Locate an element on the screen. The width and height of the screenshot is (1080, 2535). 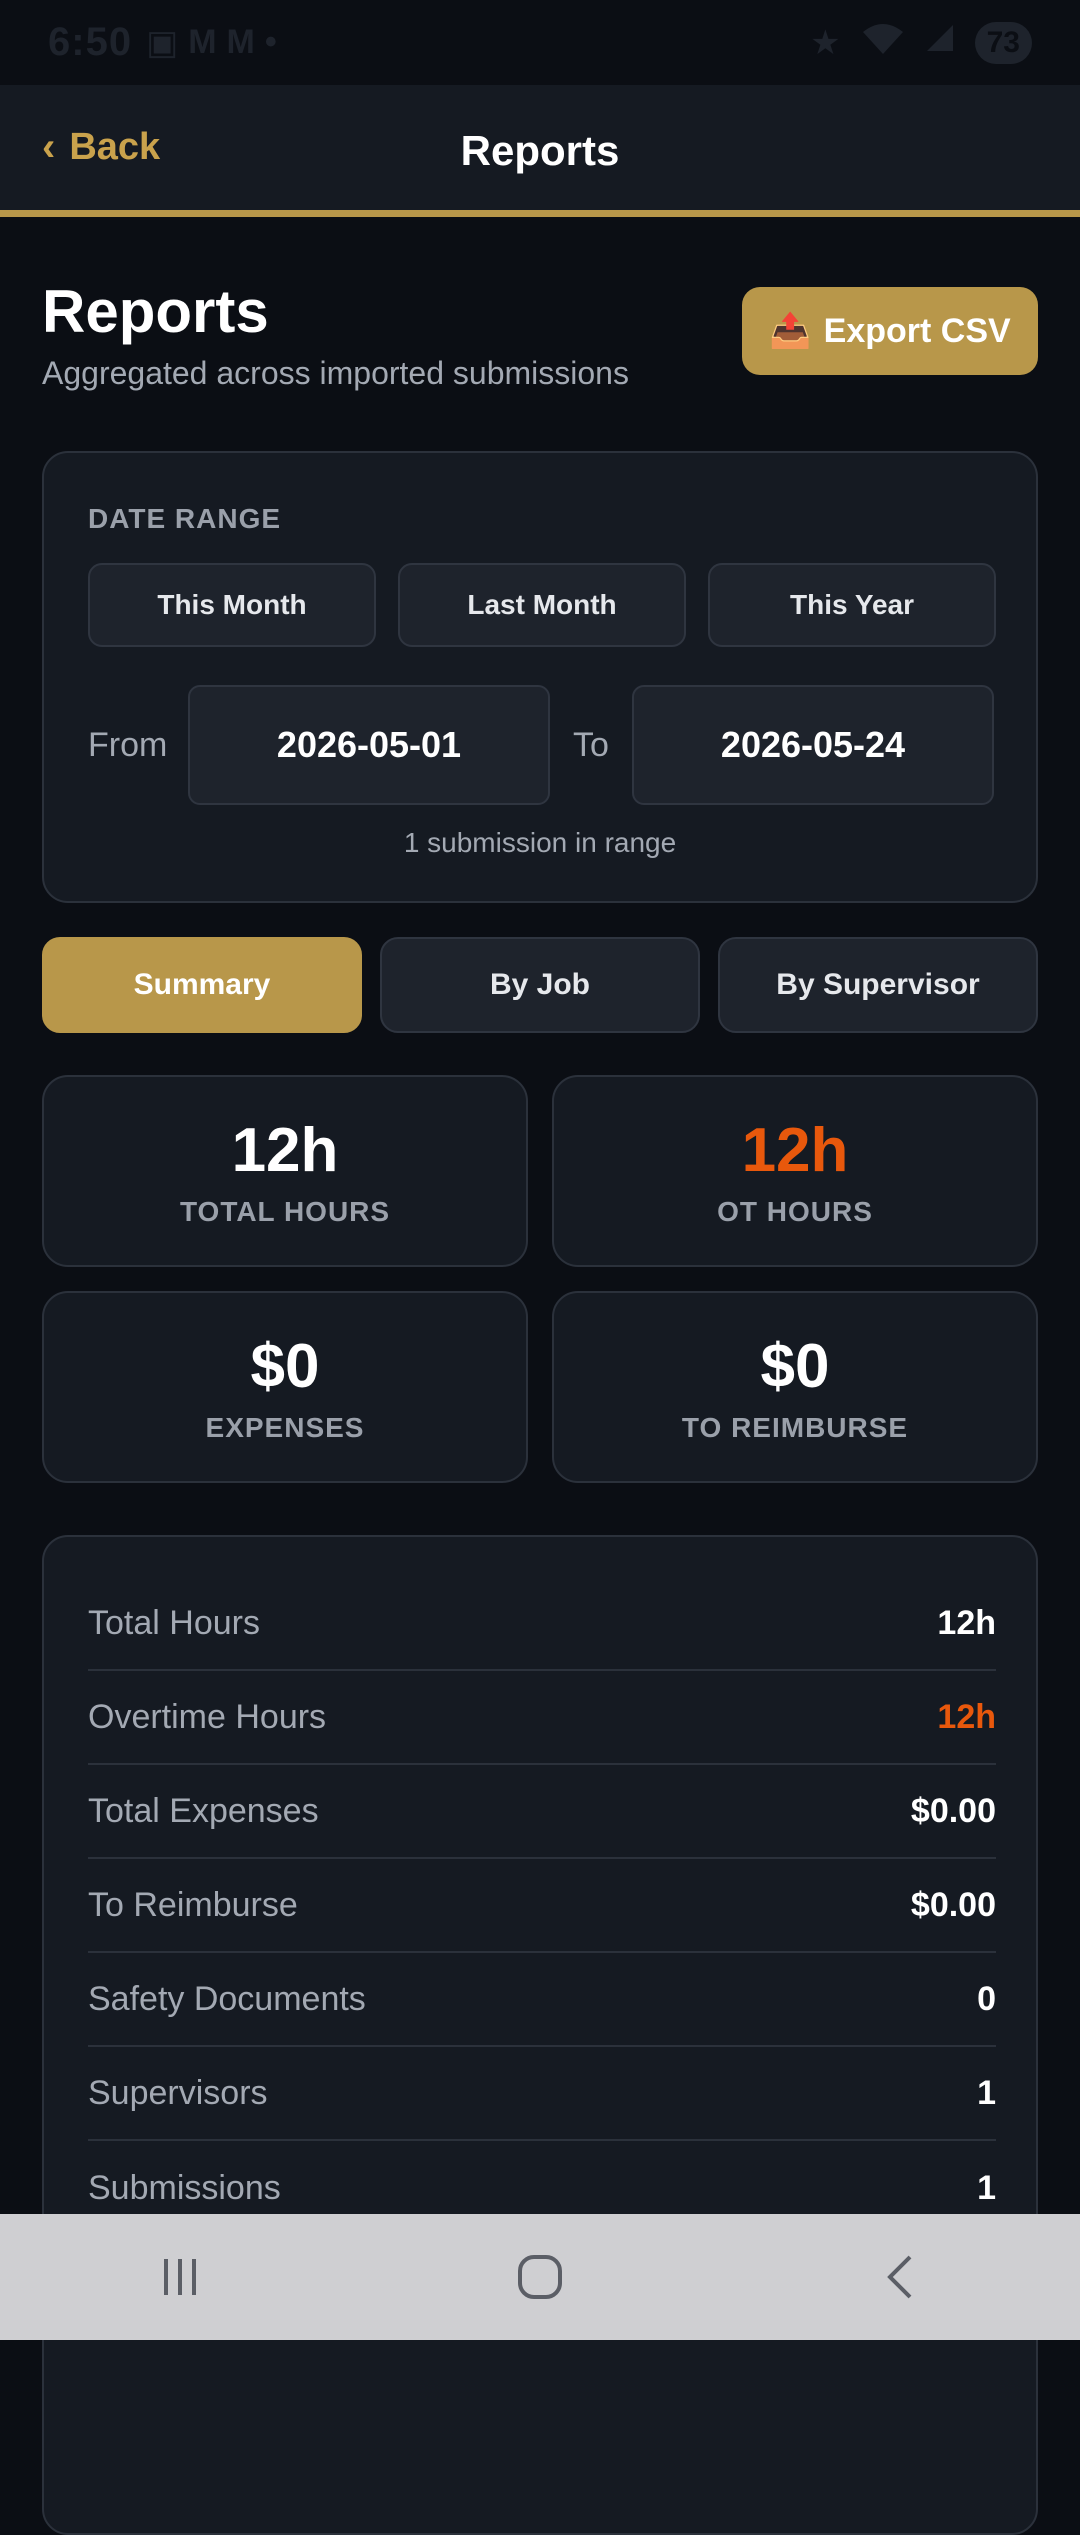
preset-this-year-button: This Year is located at coordinates (852, 605).